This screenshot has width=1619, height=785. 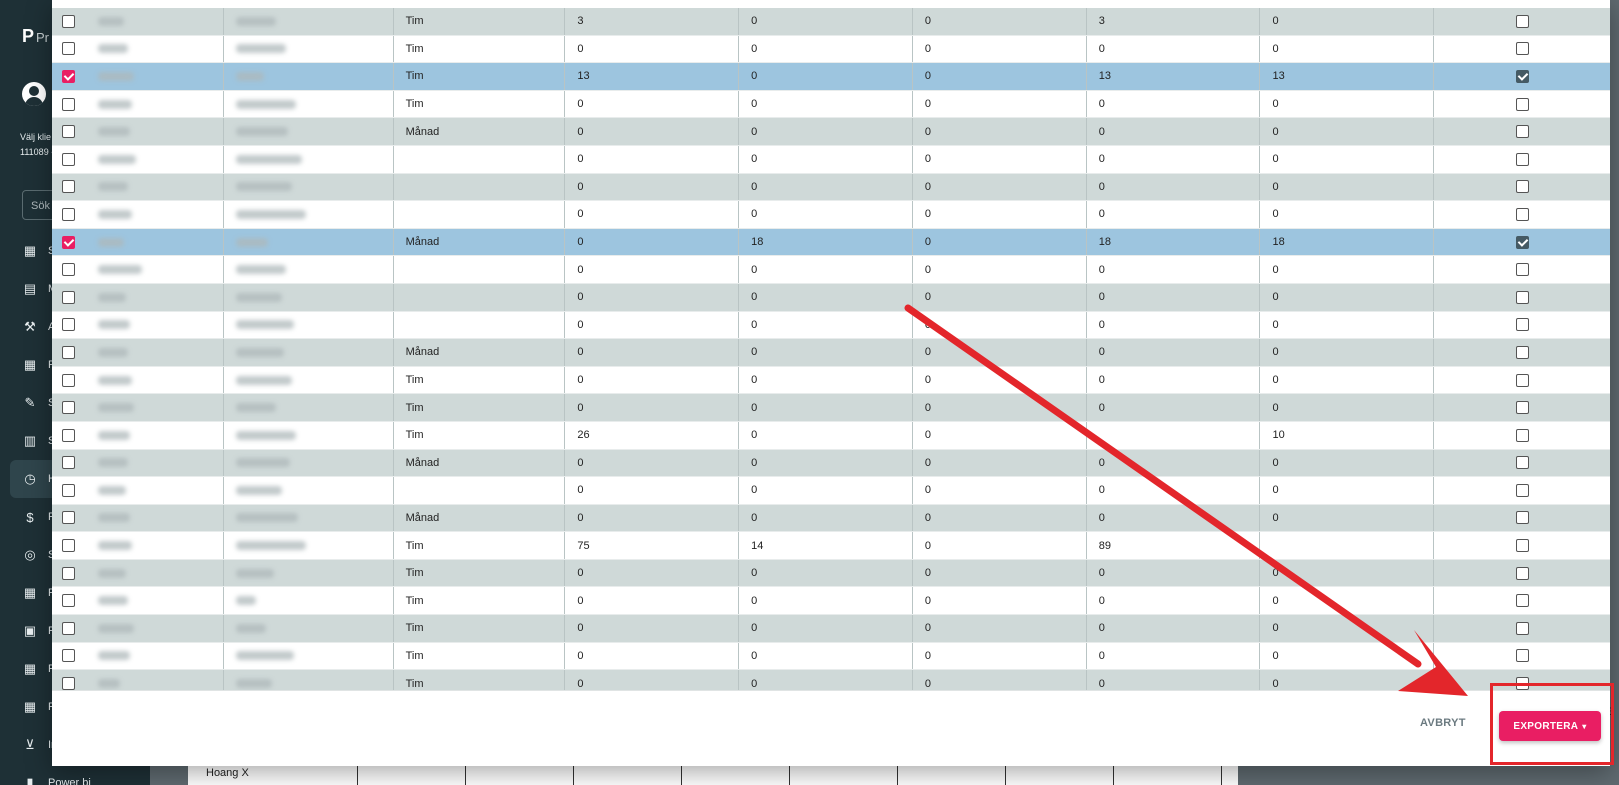 I want to click on table-row: Månad 0 18 0 18 18, so click(x=831, y=242).